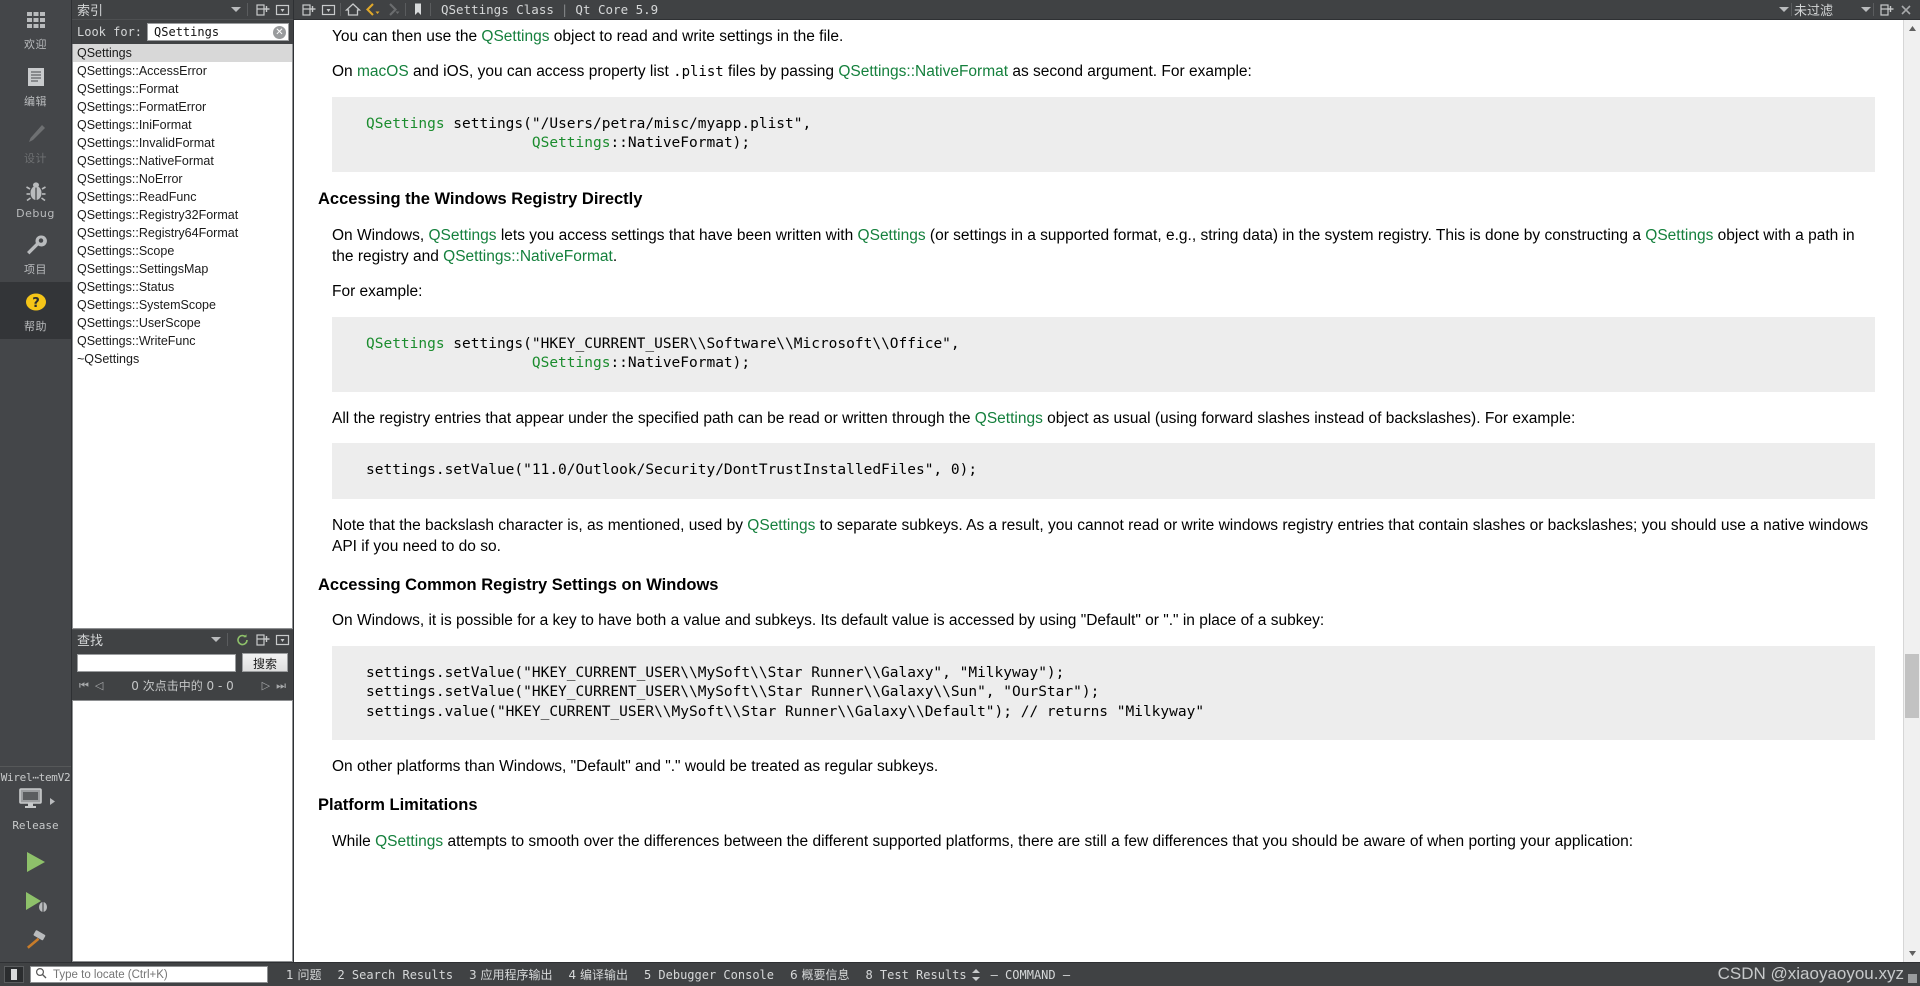 The image size is (1920, 986). Describe the element at coordinates (395, 975) in the screenshot. I see `output-pane-button: 2 Search Results` at that location.